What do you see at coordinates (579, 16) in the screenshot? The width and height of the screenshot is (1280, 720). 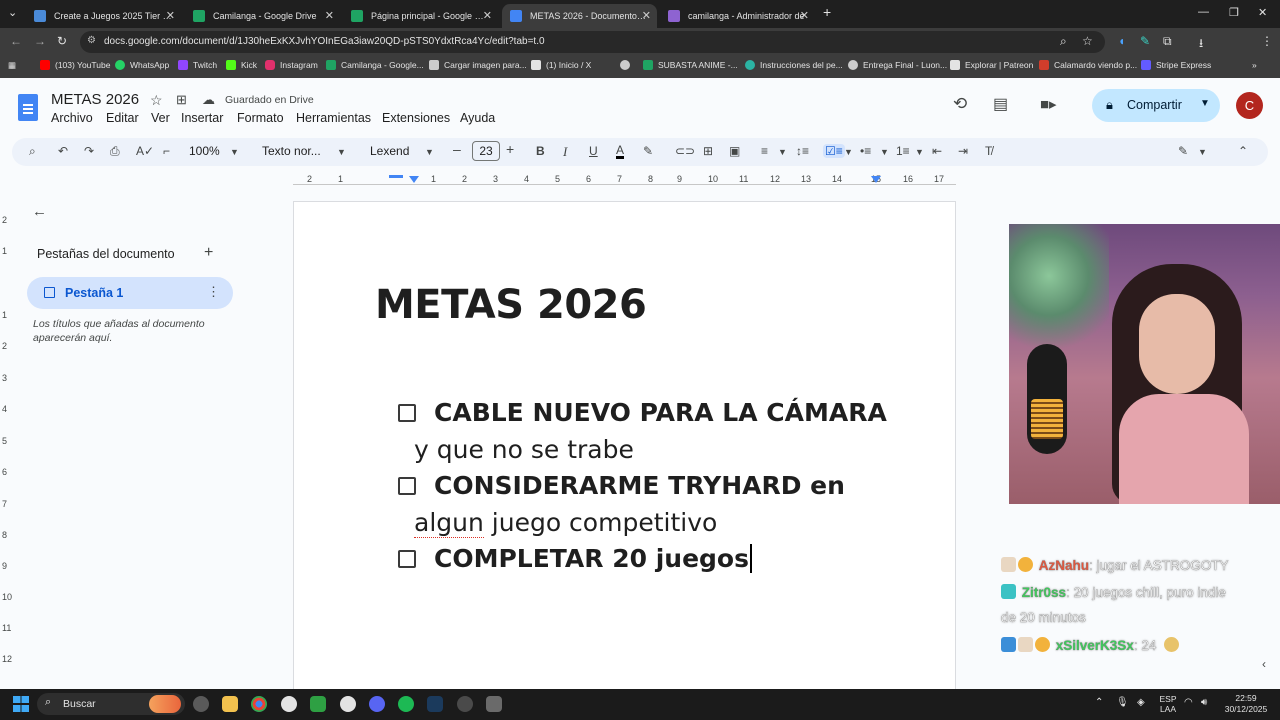 I see `browser-tab-metas-2026: METAS 2026 - Documentos de ✕` at bounding box center [579, 16].